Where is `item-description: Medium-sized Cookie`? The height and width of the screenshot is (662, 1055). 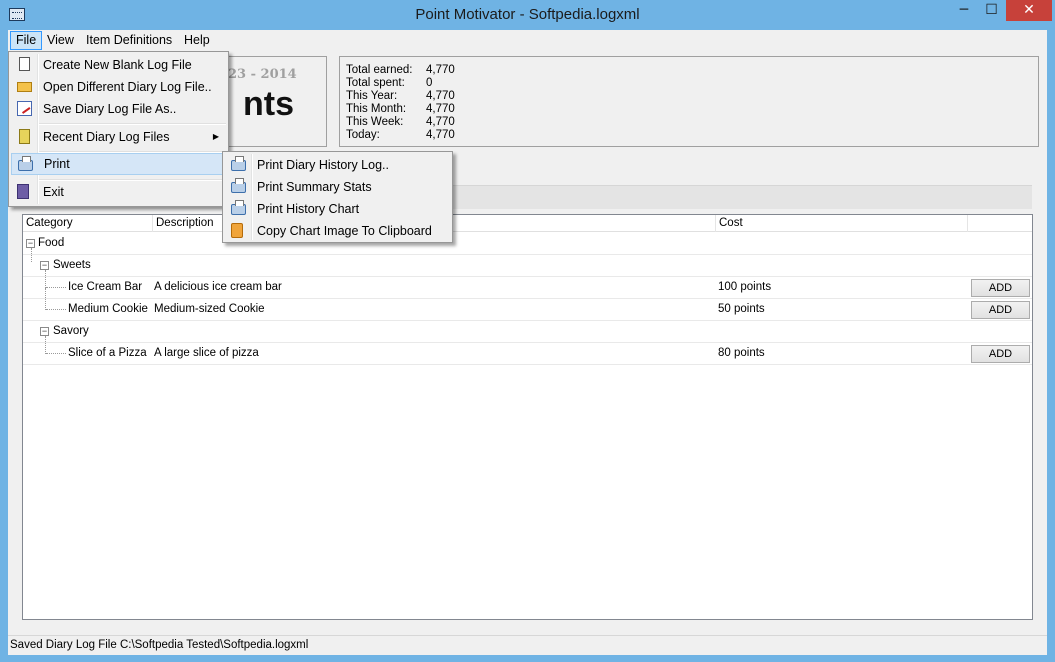 item-description: Medium-sized Cookie is located at coordinates (209, 309).